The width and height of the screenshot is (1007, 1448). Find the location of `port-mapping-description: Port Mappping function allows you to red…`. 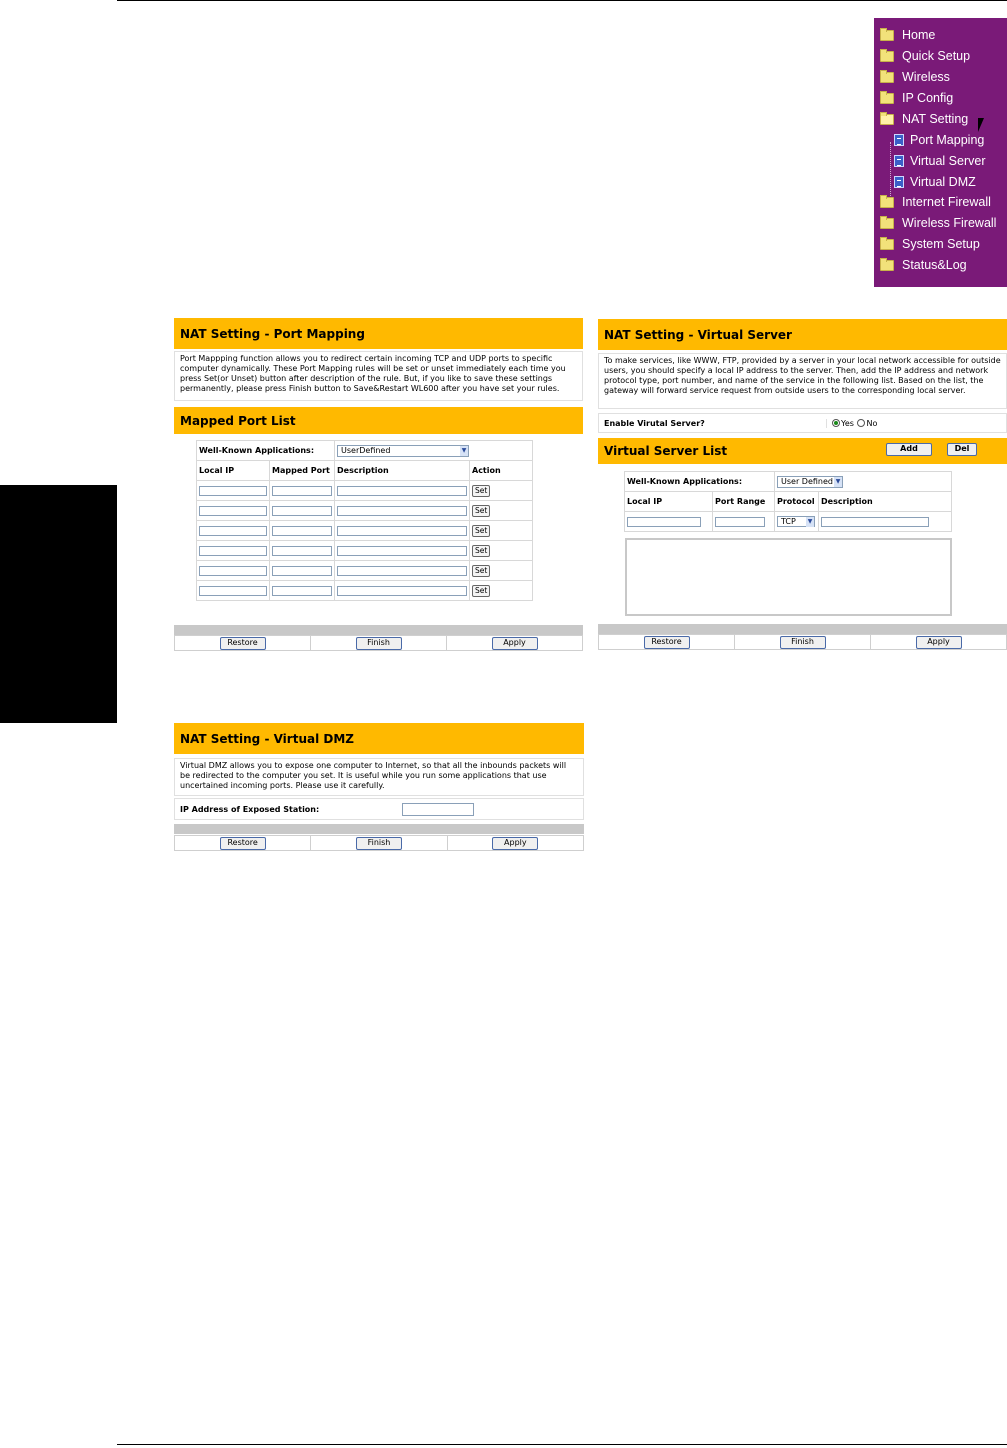

port-mapping-description: Port Mappping function allows you to red… is located at coordinates (378, 376).